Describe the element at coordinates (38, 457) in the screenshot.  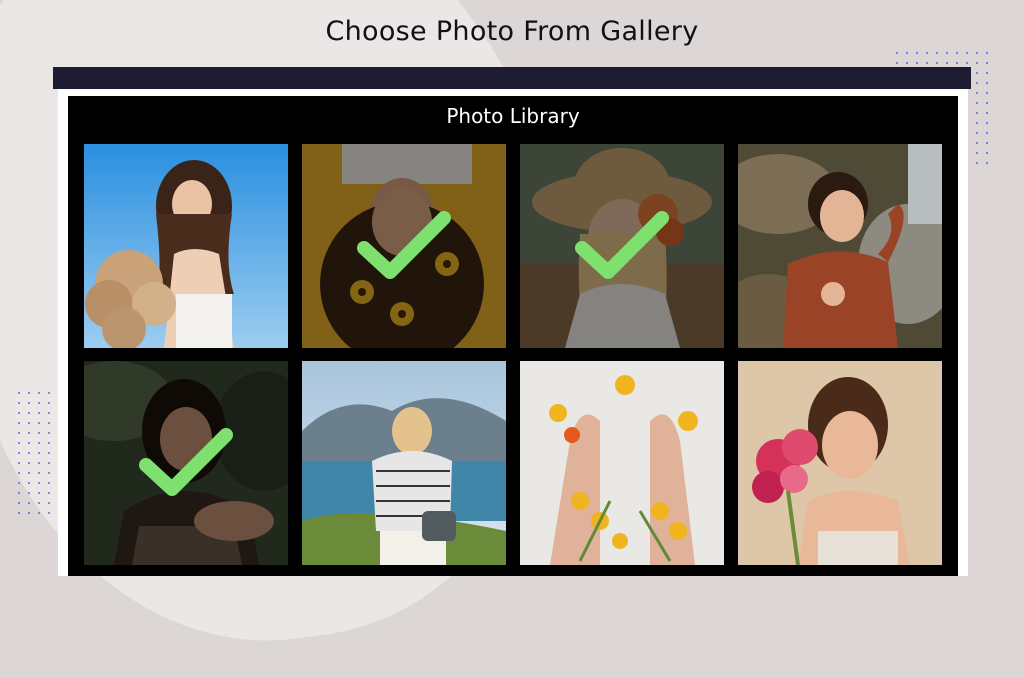
I see `decorative-dots-bottom-left` at that location.